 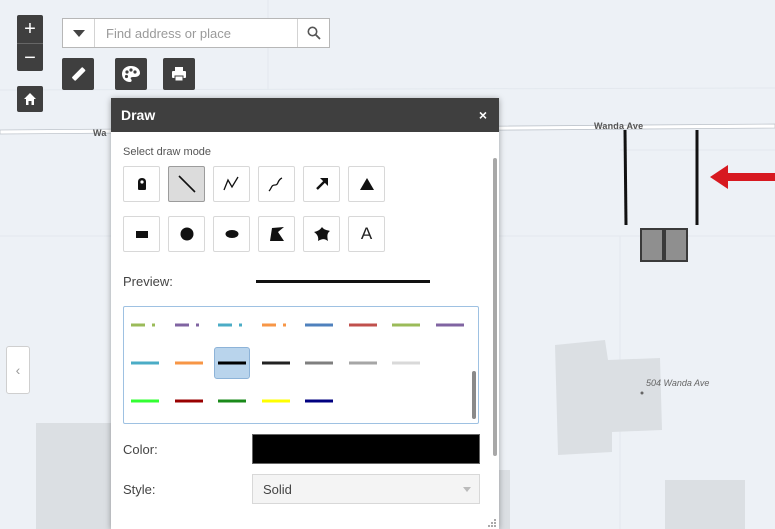 What do you see at coordinates (366, 489) in the screenshot?
I see `style-select: Solid` at bounding box center [366, 489].